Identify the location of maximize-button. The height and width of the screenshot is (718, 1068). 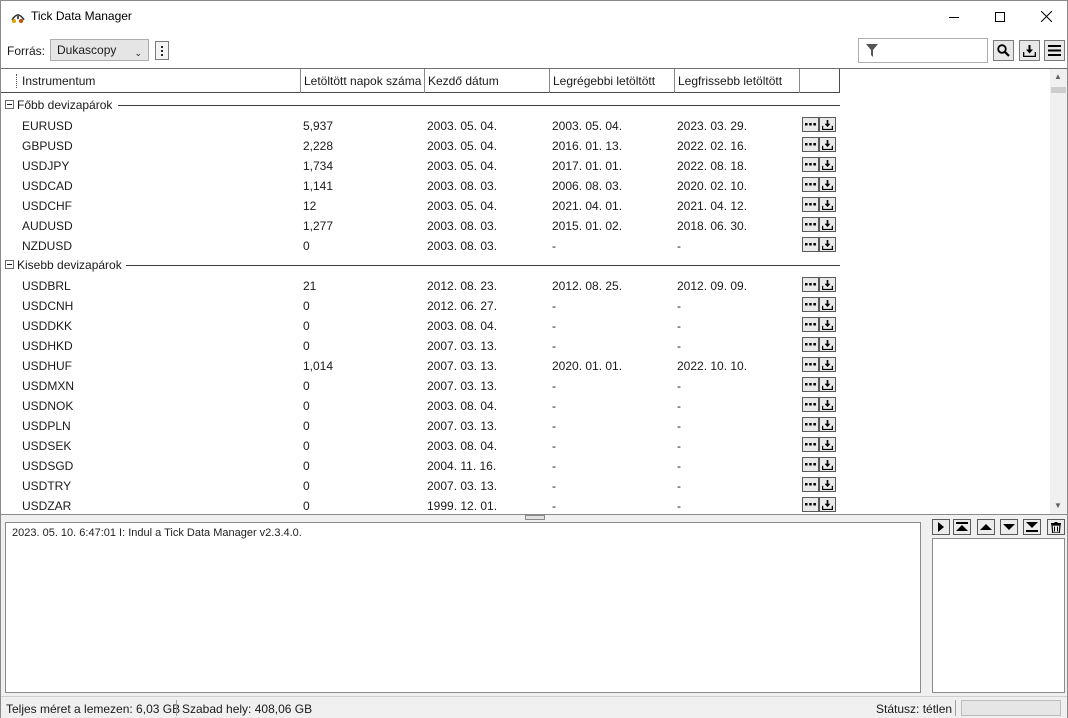
(1000, 16).